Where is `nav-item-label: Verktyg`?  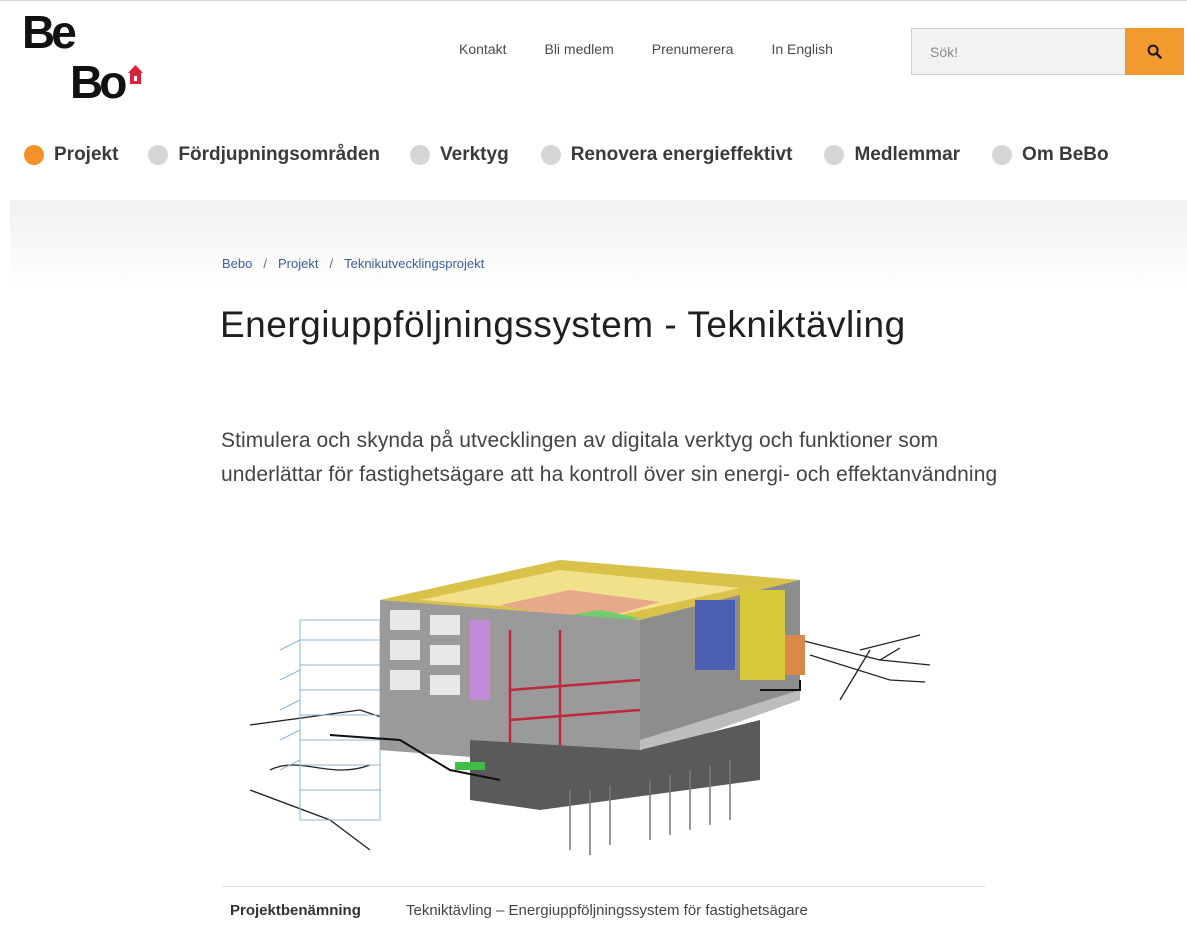
nav-item-label: Verktyg is located at coordinates (474, 154).